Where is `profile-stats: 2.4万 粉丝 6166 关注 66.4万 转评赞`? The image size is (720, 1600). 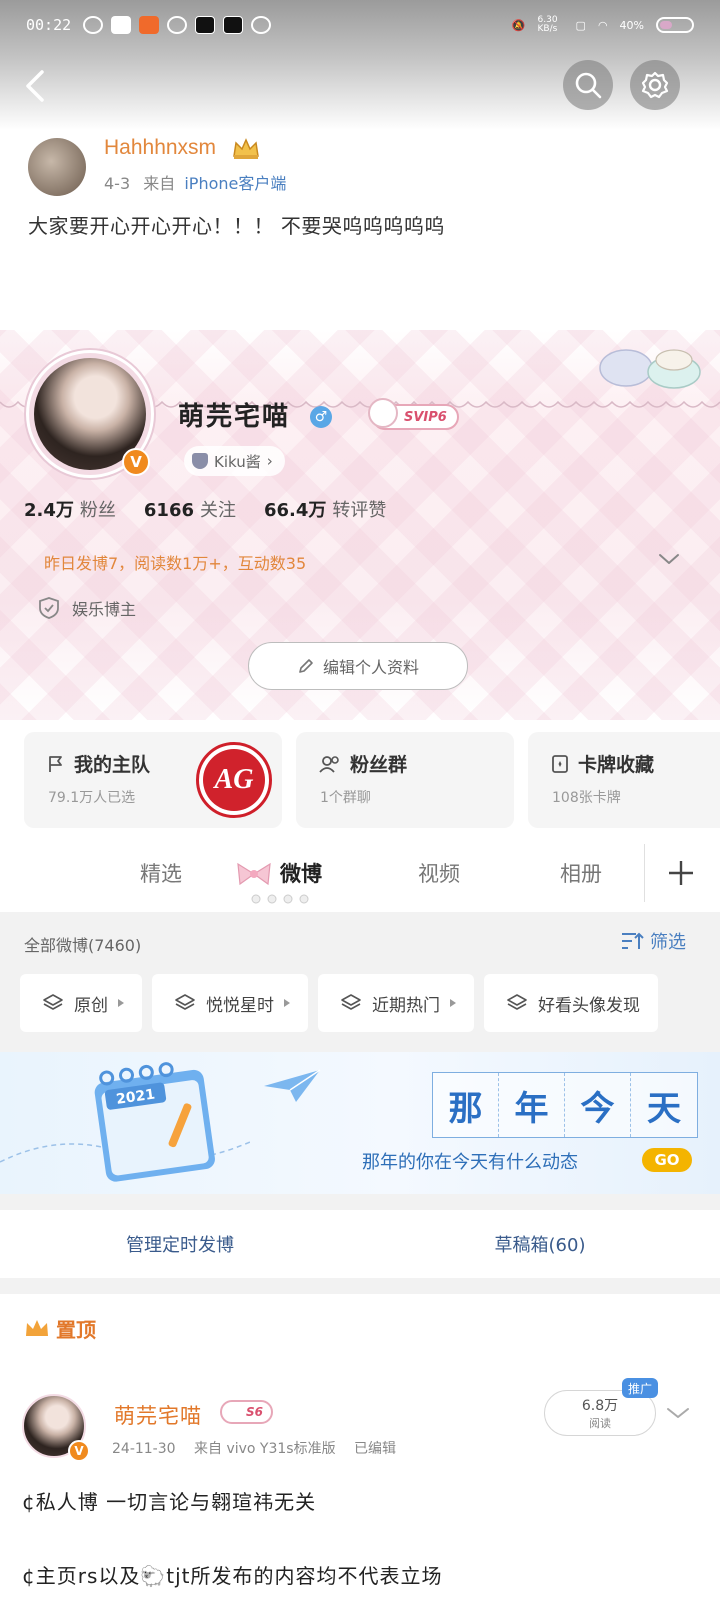 profile-stats: 2.4万 粉丝 6166 关注 66.4万 转评赞 is located at coordinates (205, 509).